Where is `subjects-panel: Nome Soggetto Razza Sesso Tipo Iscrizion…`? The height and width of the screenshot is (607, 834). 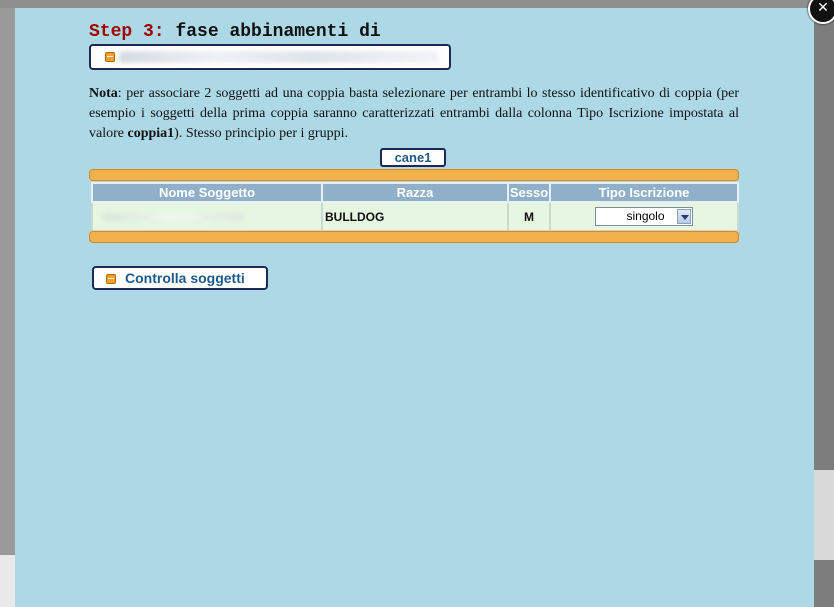 subjects-panel: Nome Soggetto Razza Sesso Tipo Iscrizion… is located at coordinates (414, 206).